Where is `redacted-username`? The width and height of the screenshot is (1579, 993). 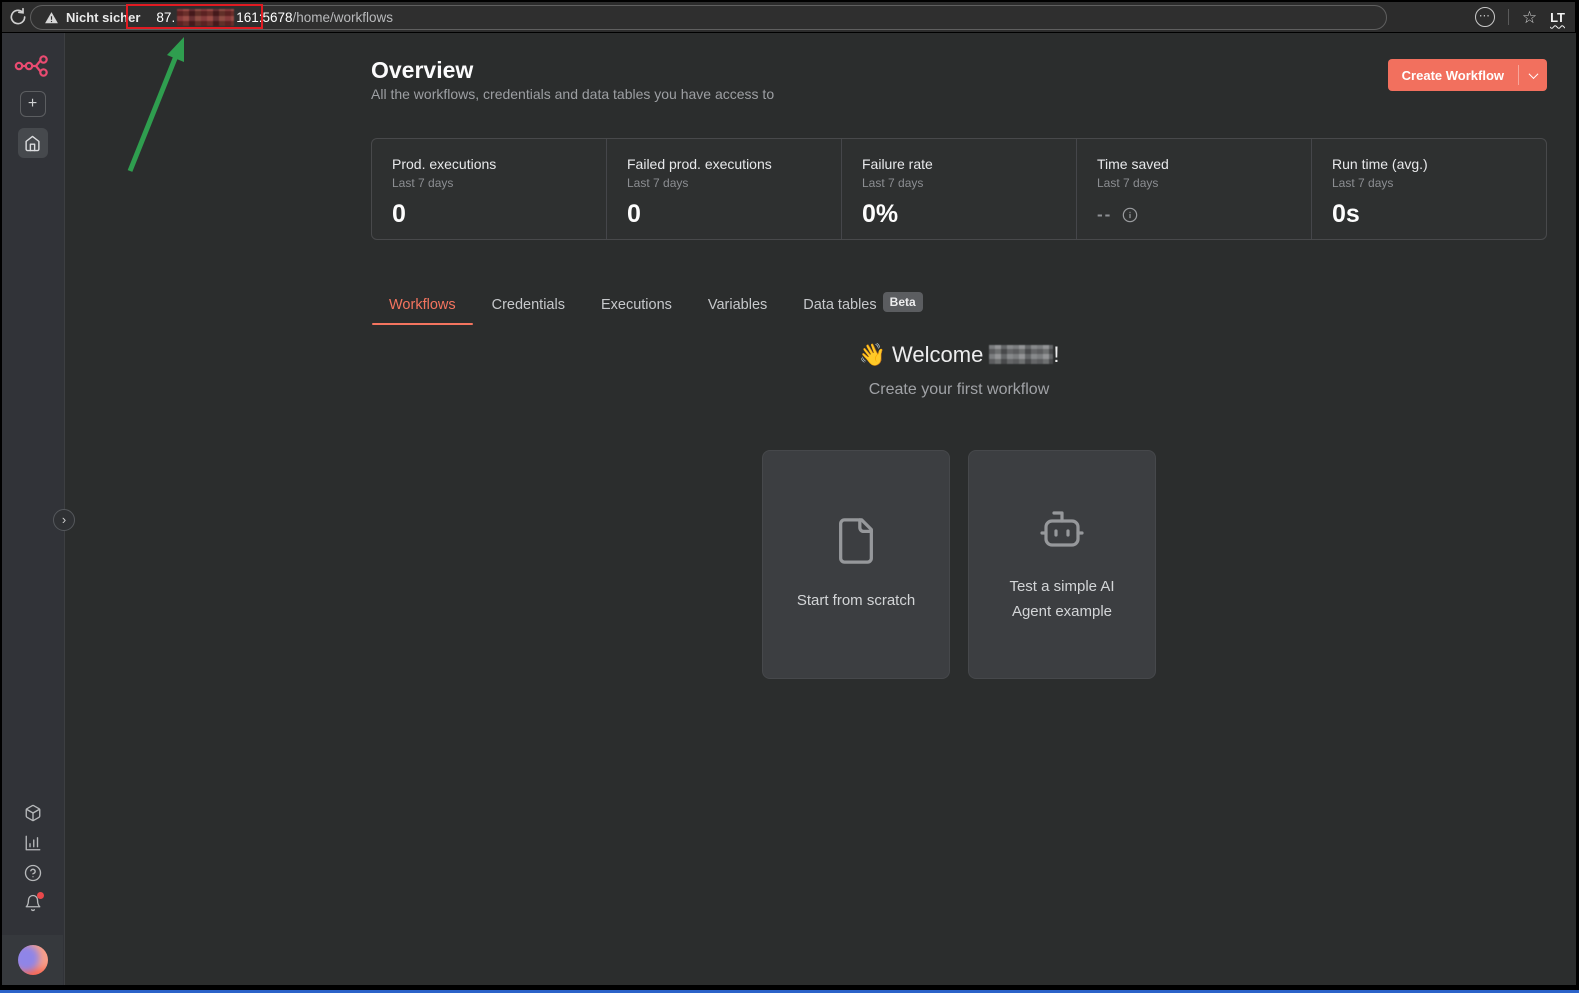
redacted-username is located at coordinates (1021, 354).